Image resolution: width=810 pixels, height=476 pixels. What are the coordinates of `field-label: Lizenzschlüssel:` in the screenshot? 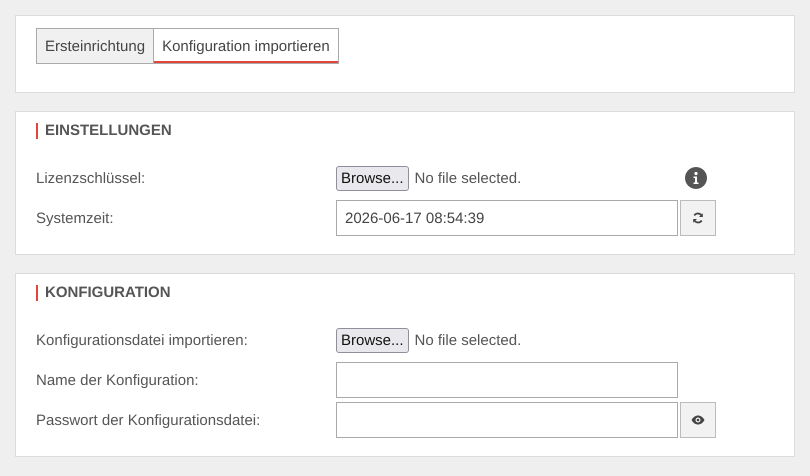 It's located at (91, 178).